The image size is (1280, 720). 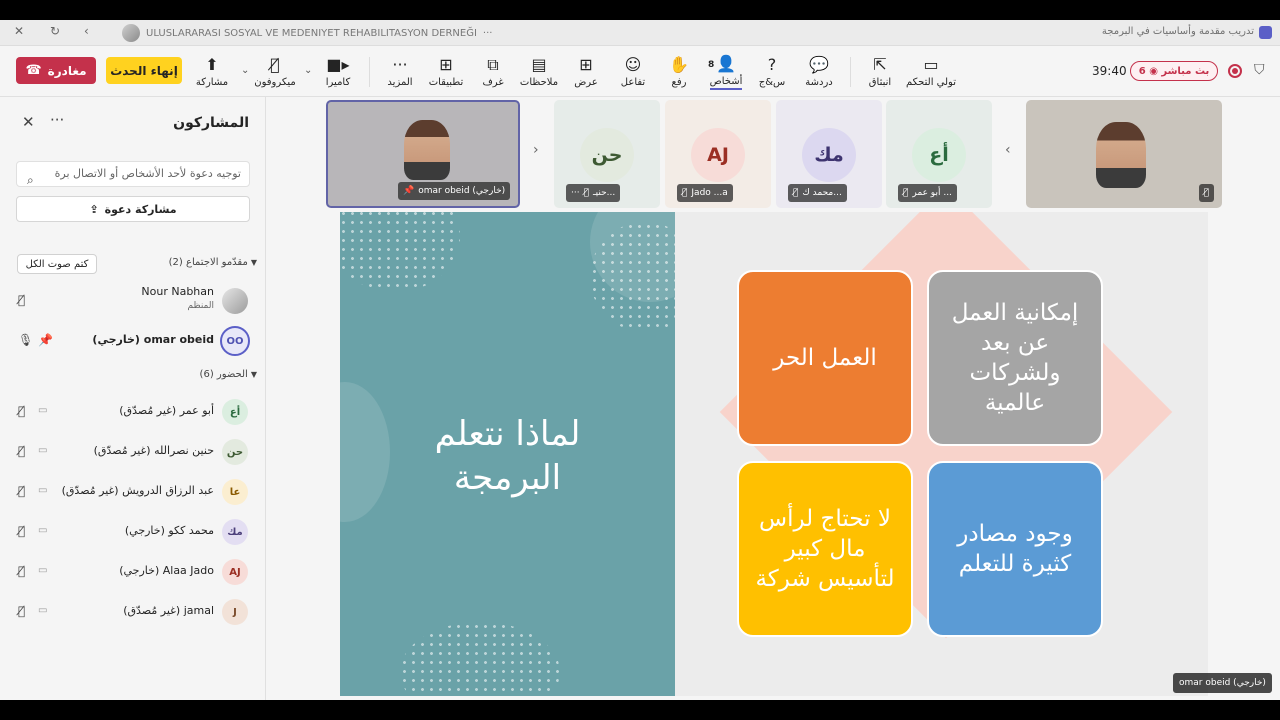 What do you see at coordinates (211, 123) in the screenshot?
I see `panel-title: المشاركون` at bounding box center [211, 123].